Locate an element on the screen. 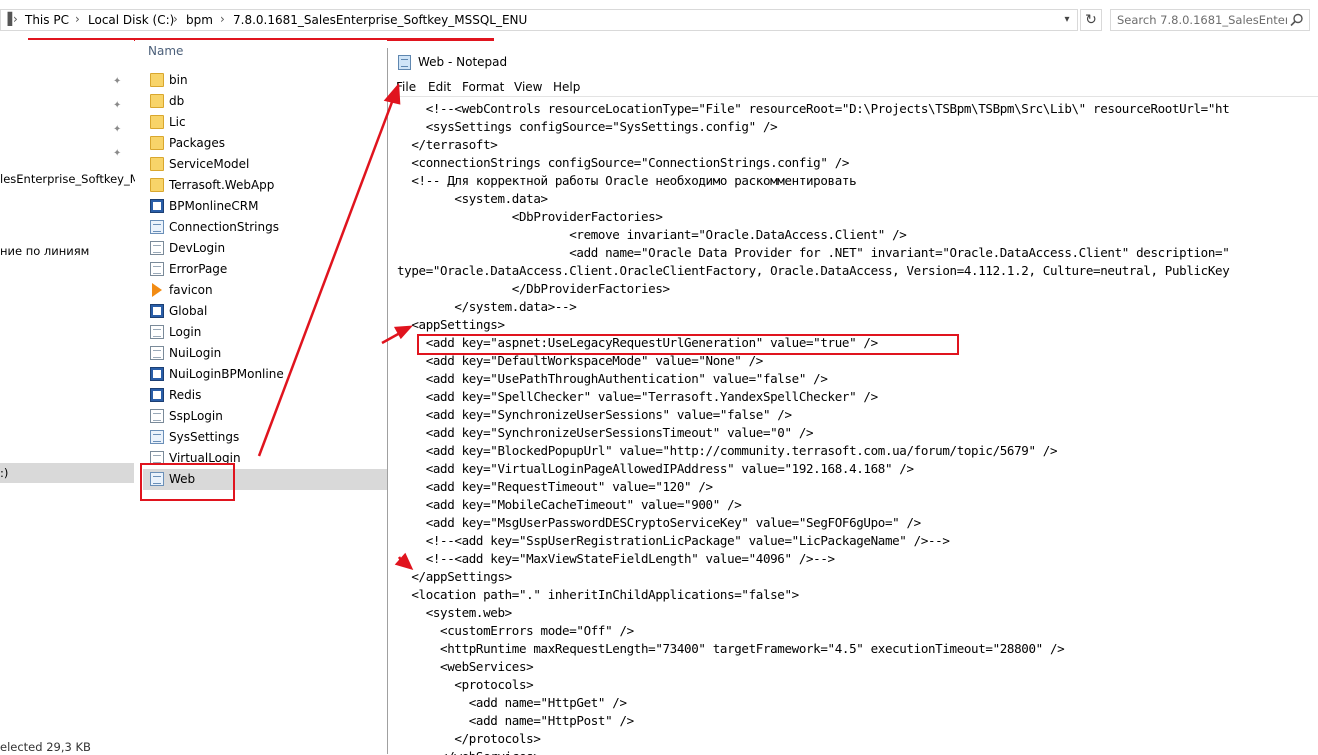 This screenshot has height=755, width=1318. file-name: favicon is located at coordinates (191, 290).